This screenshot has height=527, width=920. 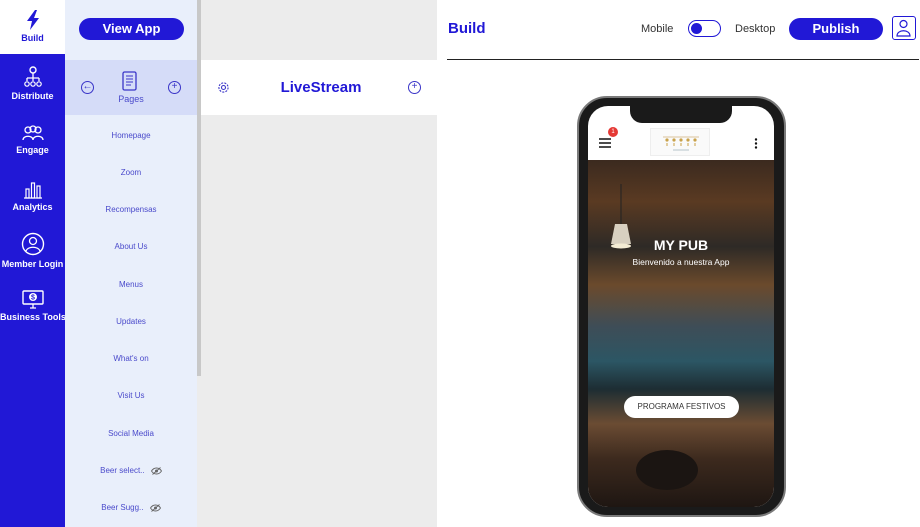 I want to click on nav-item-label: Business Tools, so click(x=33, y=317).